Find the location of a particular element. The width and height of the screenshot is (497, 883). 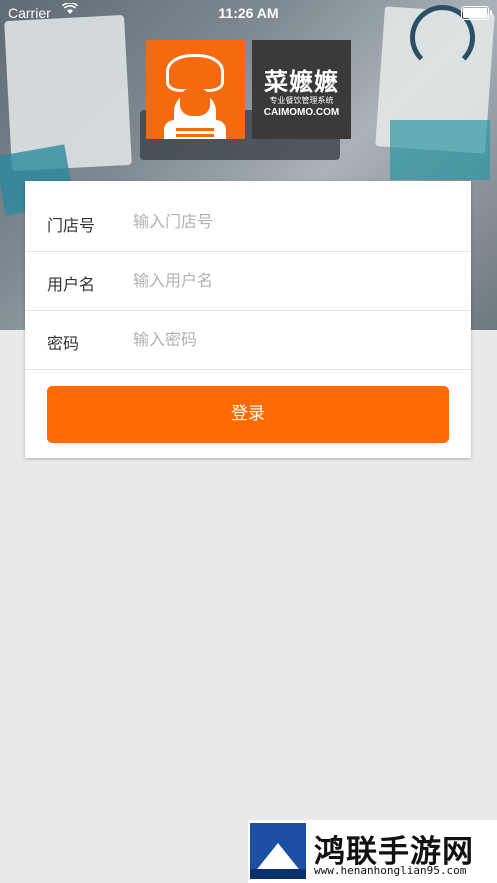

watermark-logo-icon is located at coordinates (278, 851).